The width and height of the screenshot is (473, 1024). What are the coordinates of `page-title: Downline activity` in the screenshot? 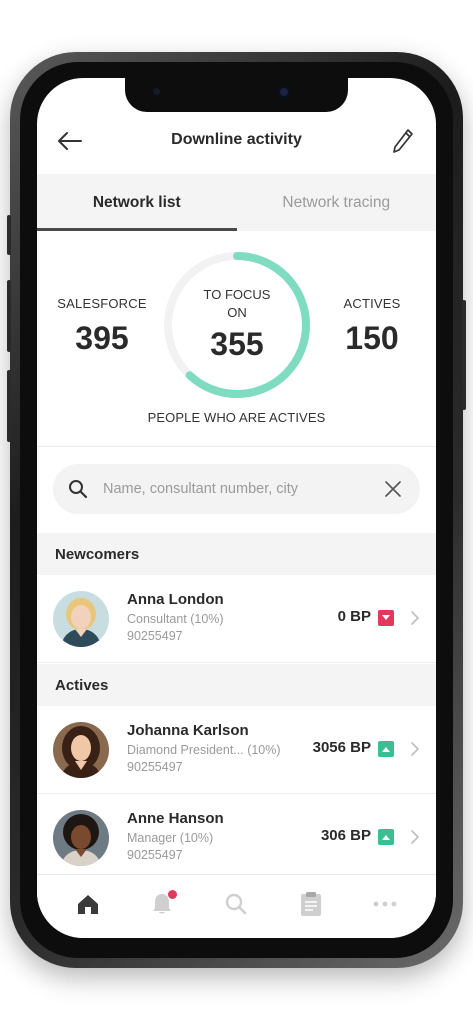 It's located at (236, 139).